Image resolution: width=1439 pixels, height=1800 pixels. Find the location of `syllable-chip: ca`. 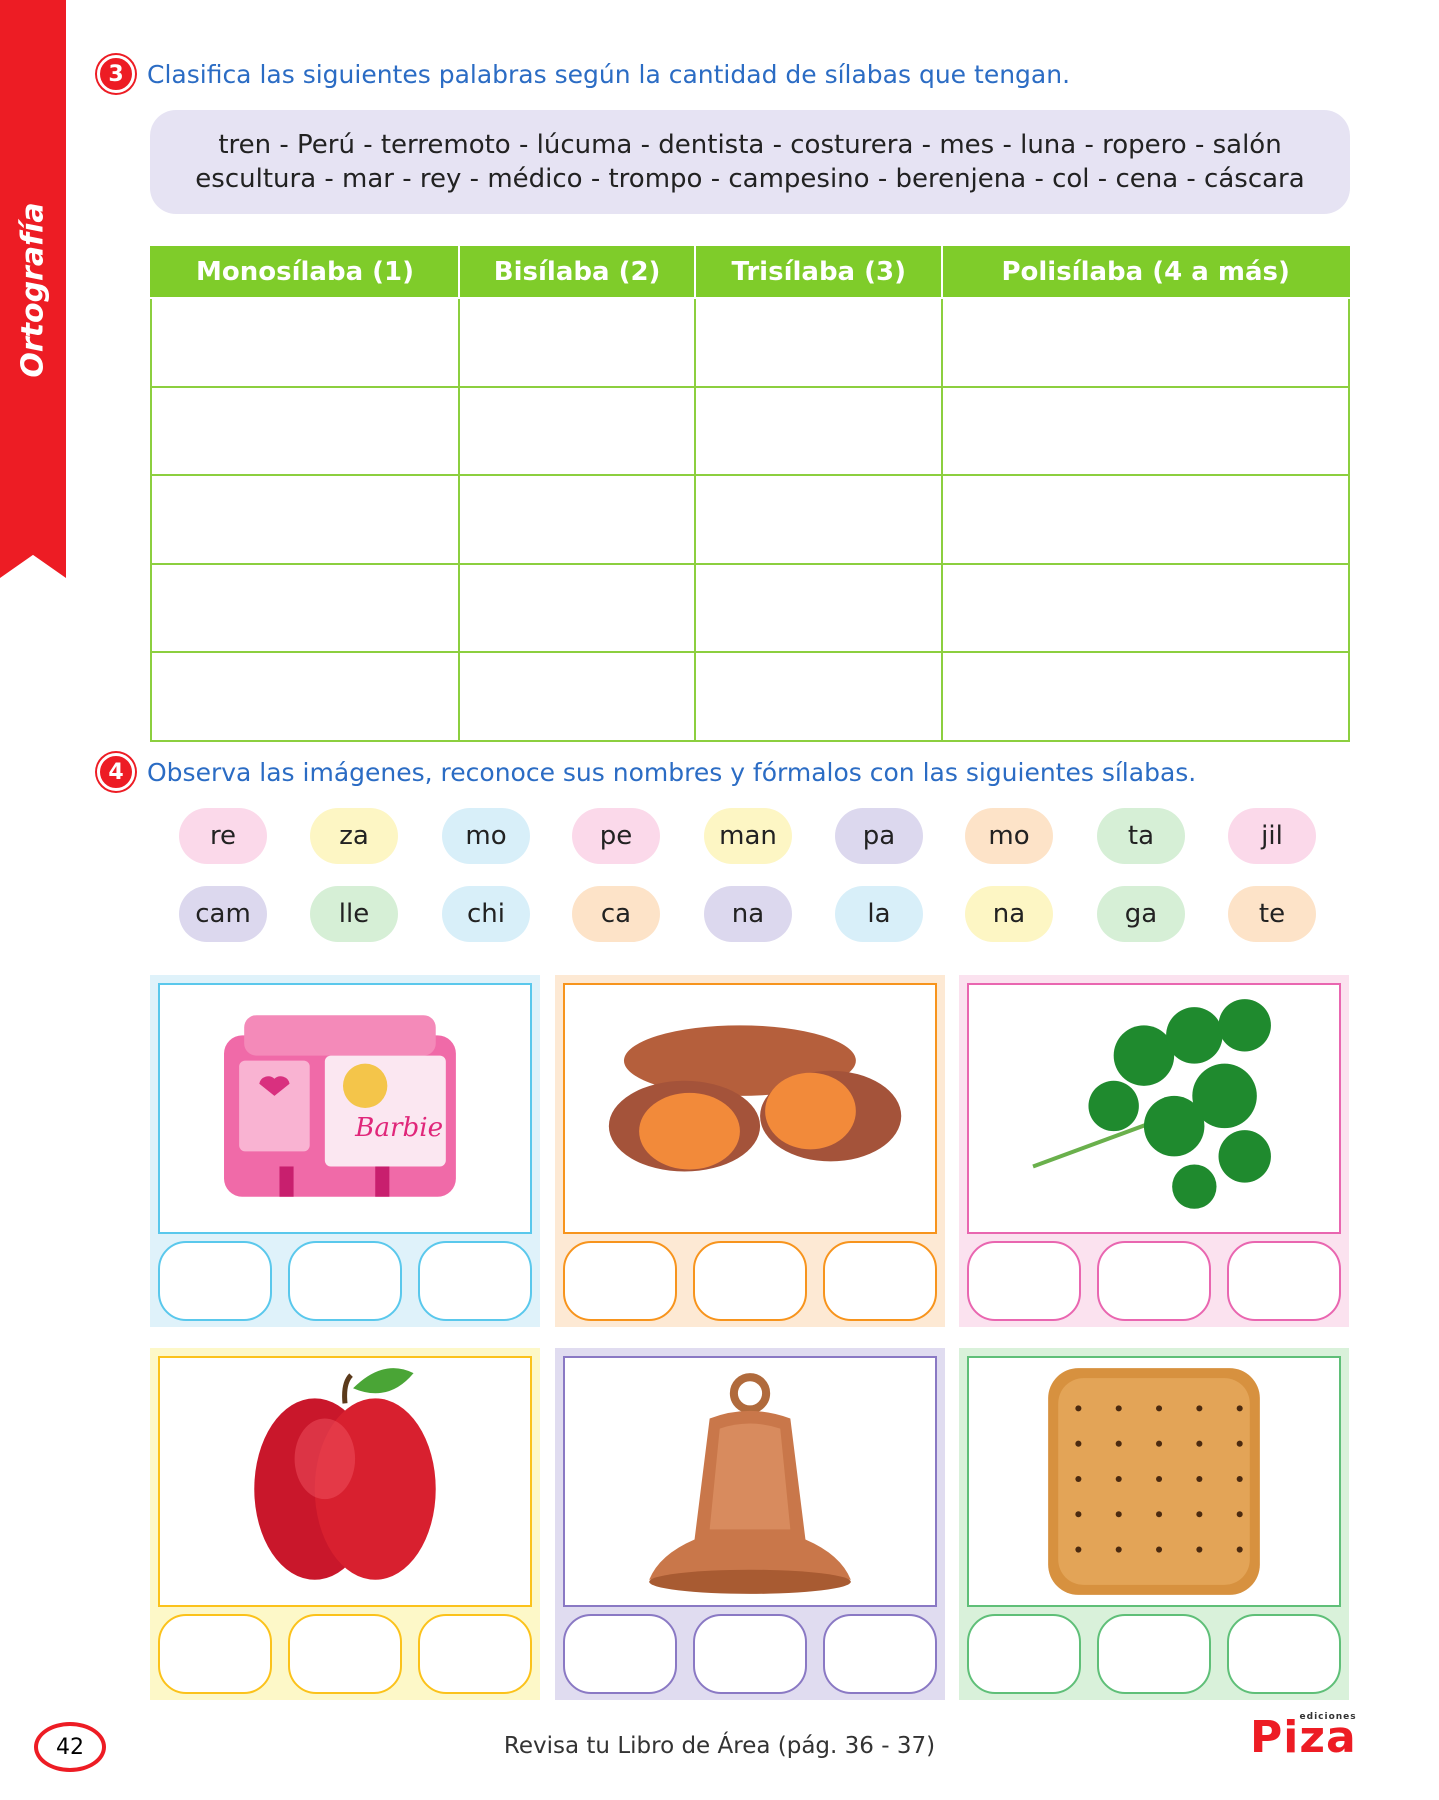

syllable-chip: ca is located at coordinates (616, 914).